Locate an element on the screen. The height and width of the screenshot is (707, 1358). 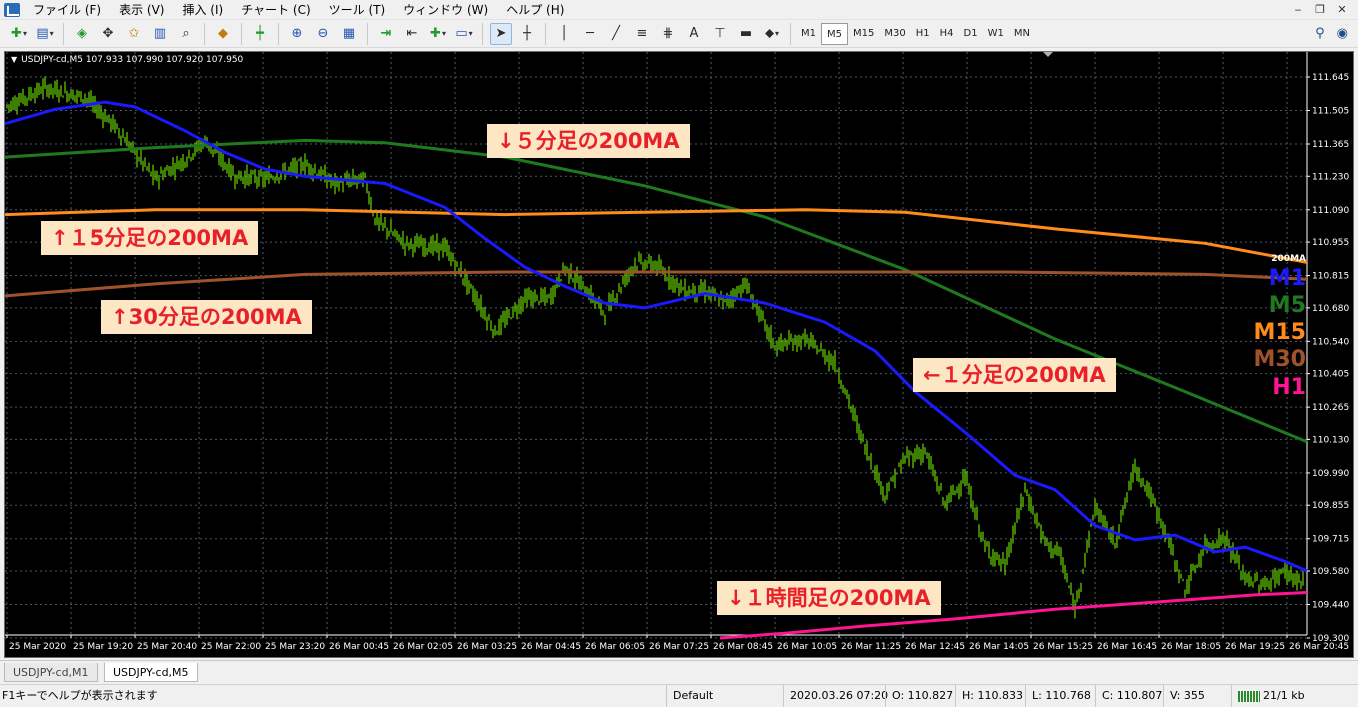
timeframe-h4: H4 is located at coordinates (947, 34).